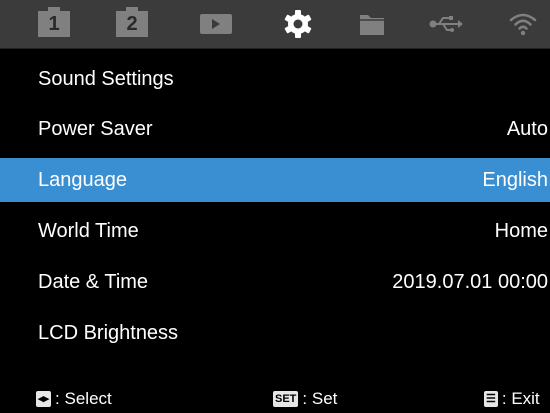 Image resolution: width=550 pixels, height=413 pixels. What do you see at coordinates (95, 128) in the screenshot?
I see `menu-item-label: Power Saver` at bounding box center [95, 128].